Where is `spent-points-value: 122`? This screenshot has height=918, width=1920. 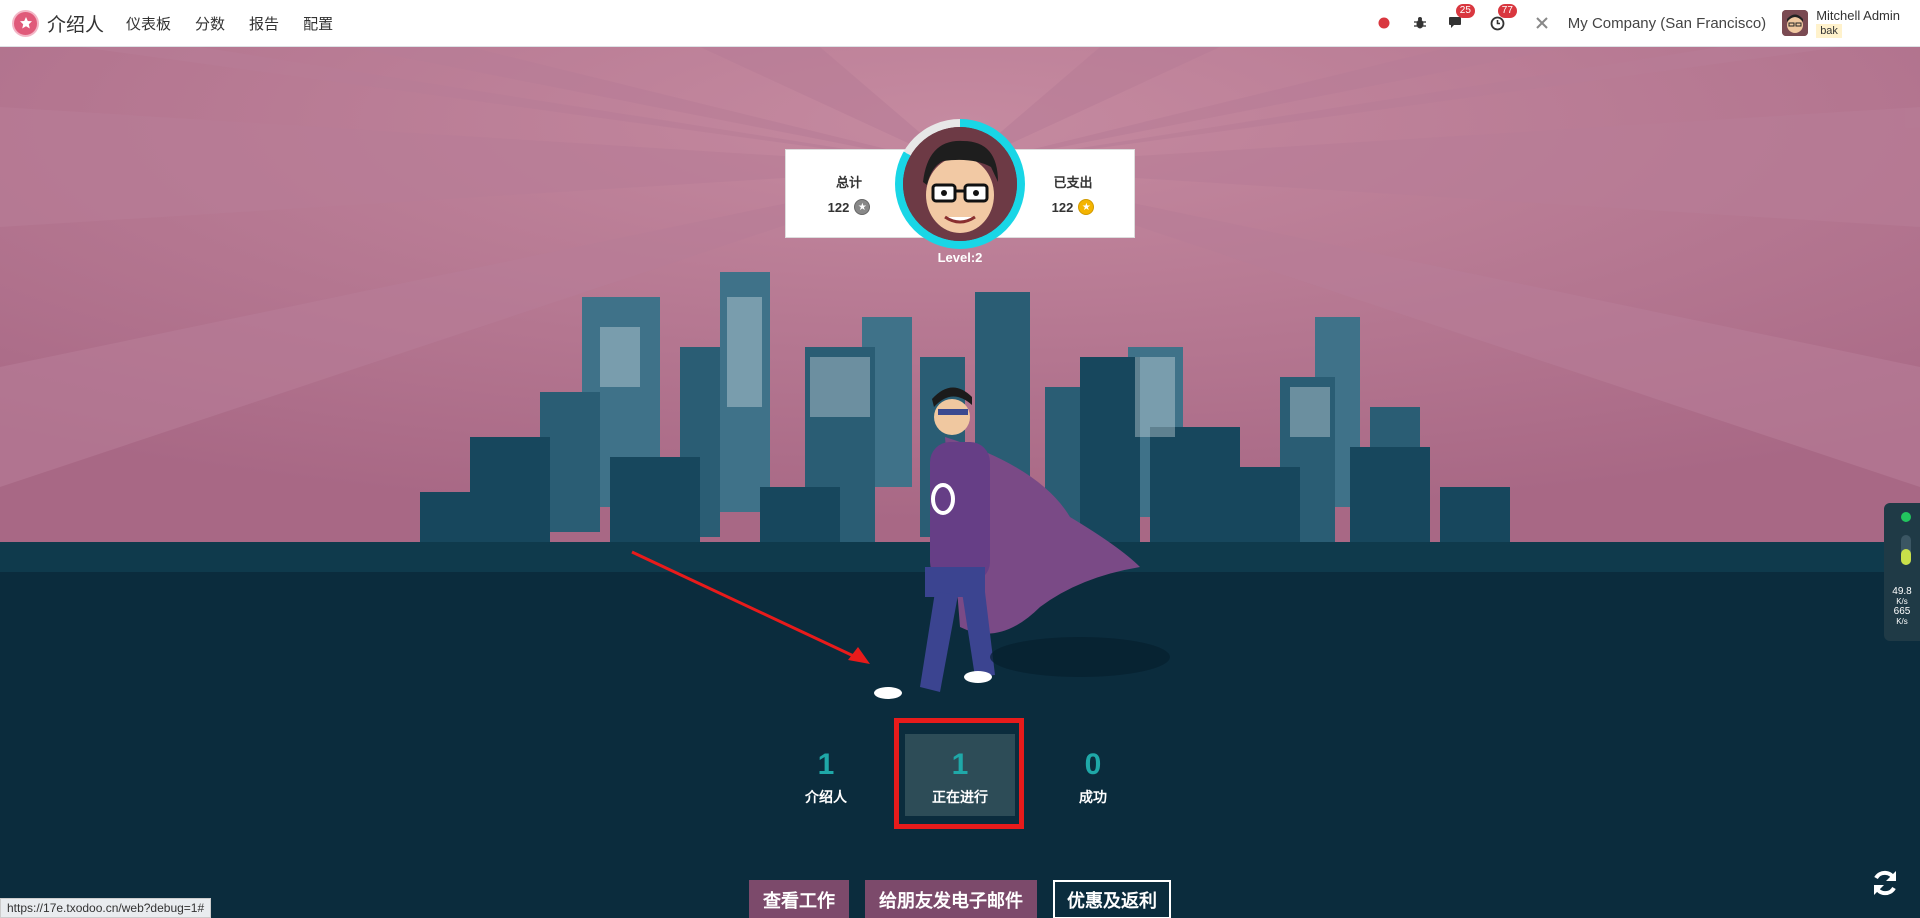
spent-points-value: 122 is located at coordinates (1062, 207).